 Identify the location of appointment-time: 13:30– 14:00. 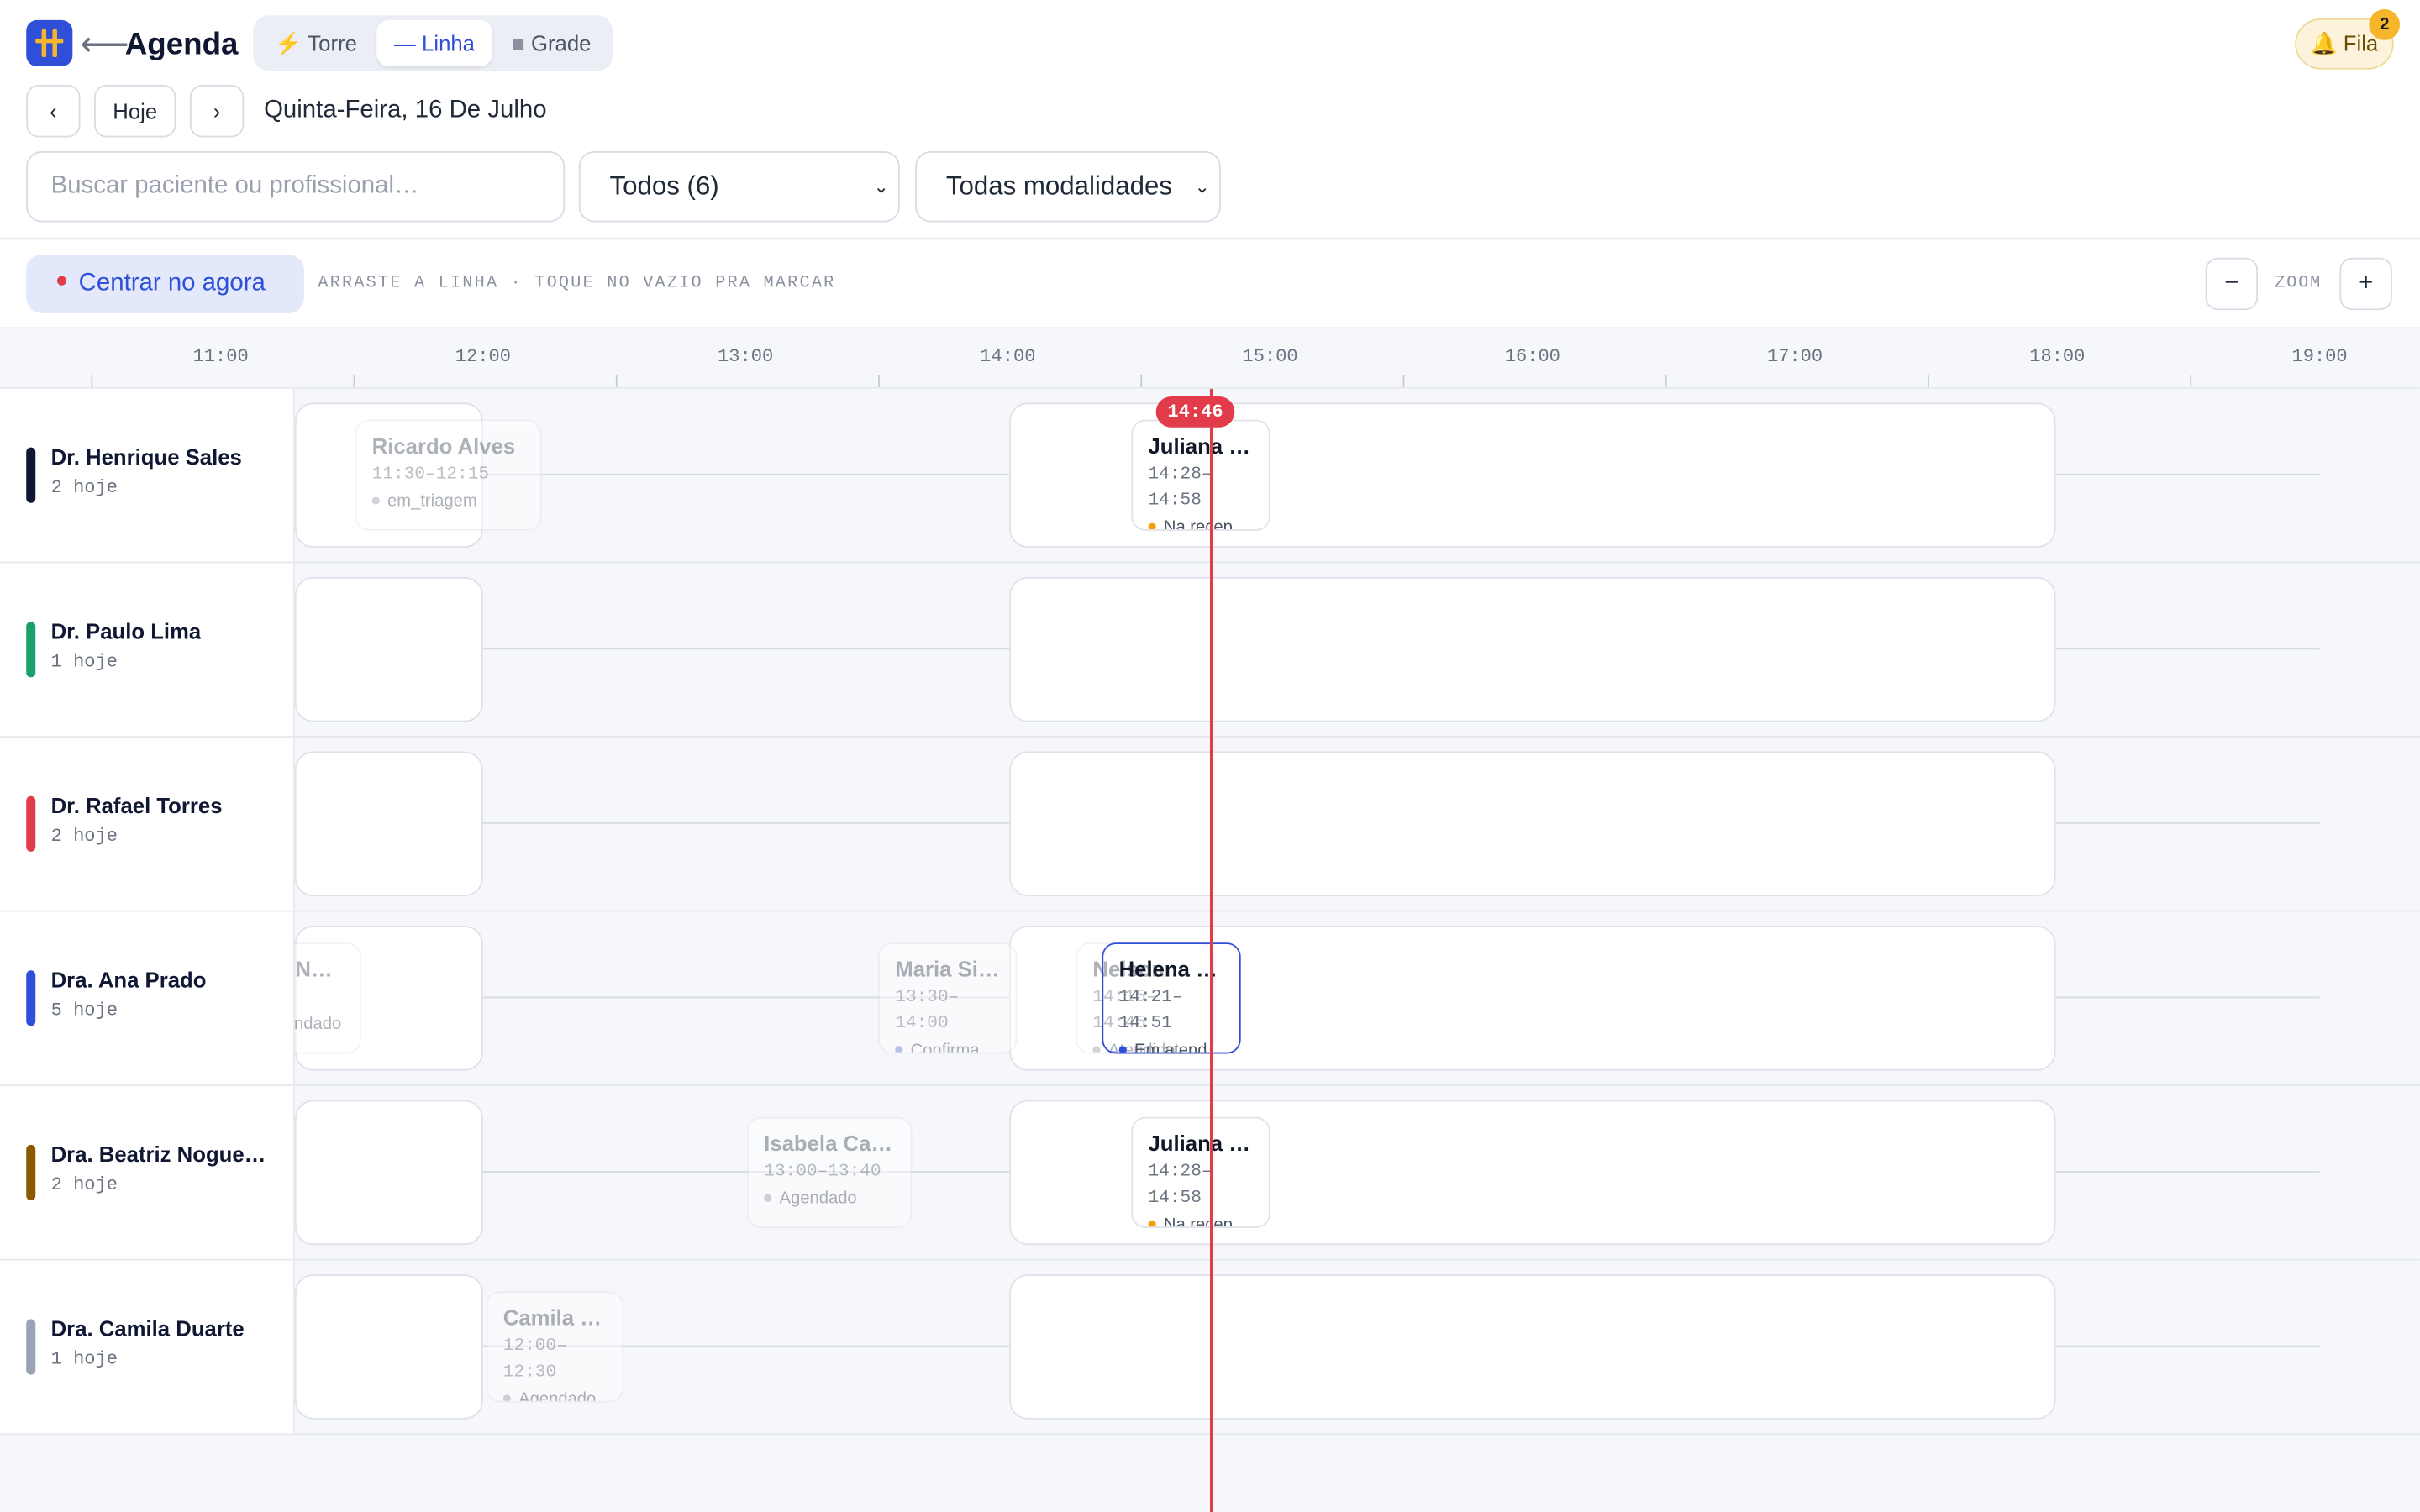
(928, 1010).